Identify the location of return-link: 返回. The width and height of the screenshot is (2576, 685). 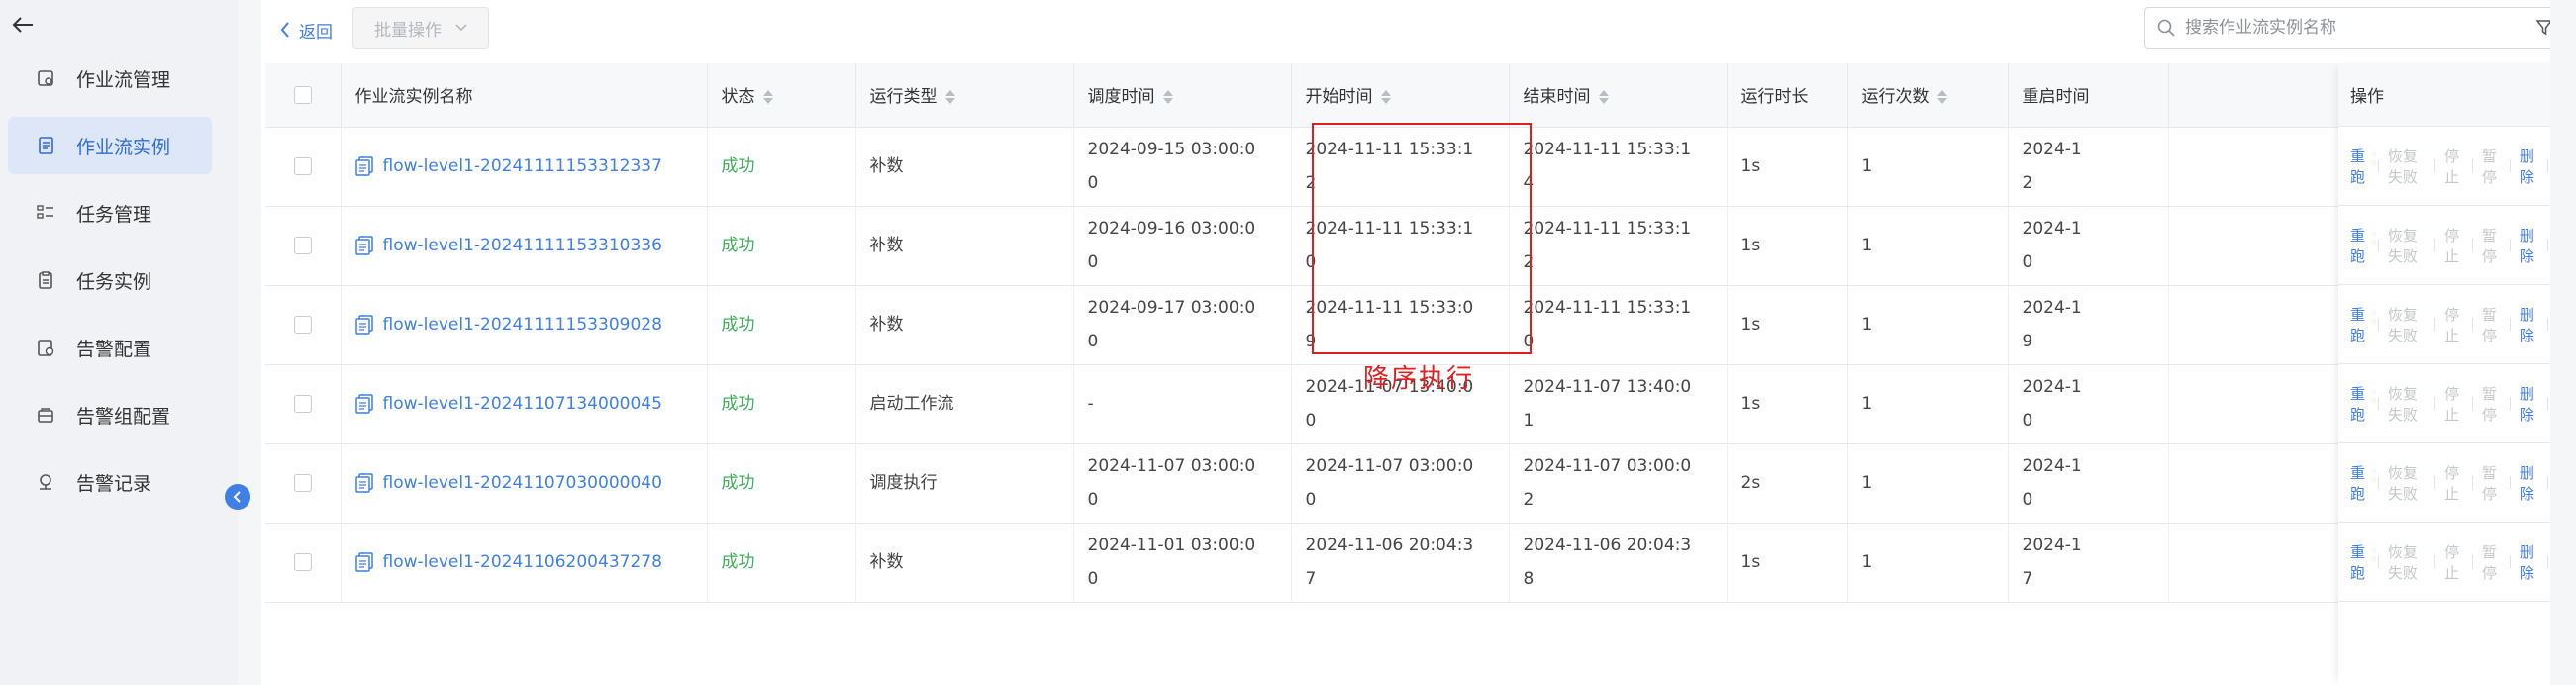
(306, 30).